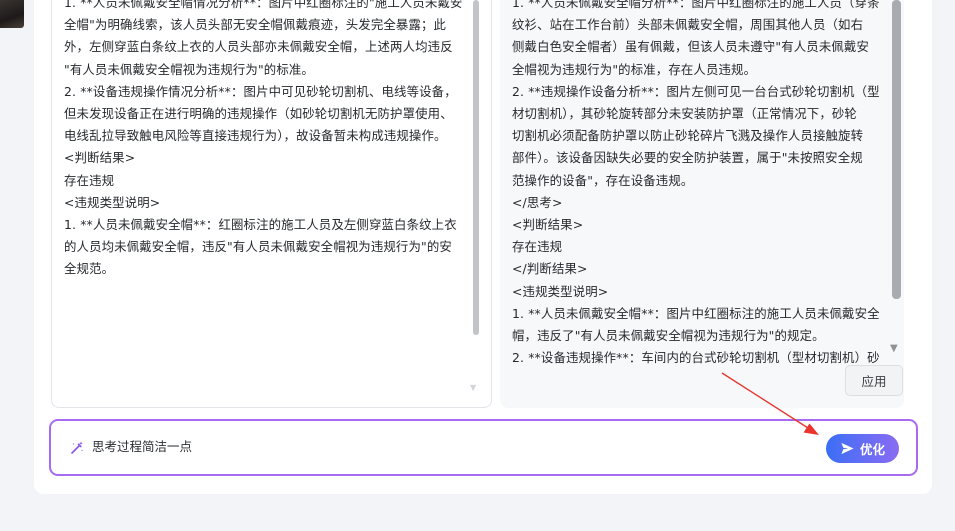 This screenshot has height=531, width=955. I want to click on text-line: 电线乱拉导致触电风险等直接违规行为），故设备暂未构成违规操作。, so click(255, 136).